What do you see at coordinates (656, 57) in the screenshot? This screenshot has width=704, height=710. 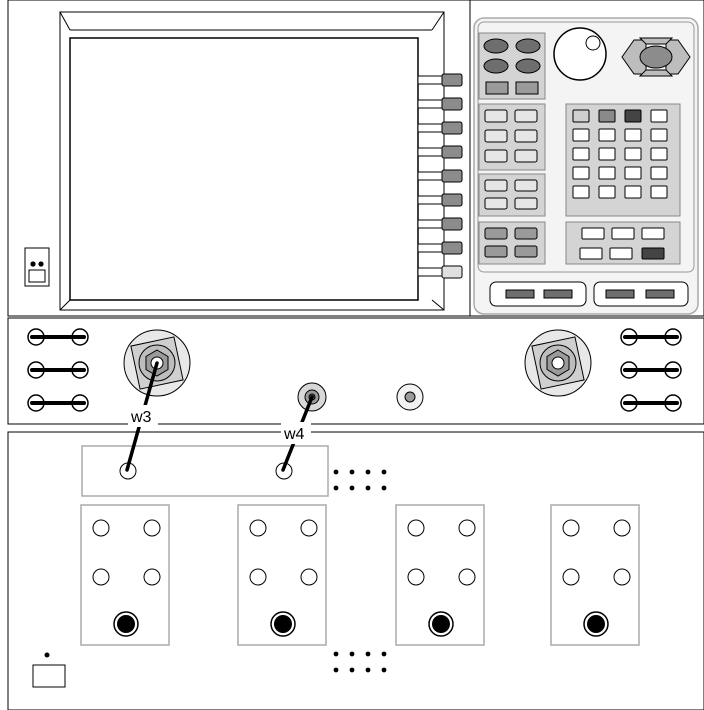 I see `navigation-arrows-icon` at bounding box center [656, 57].